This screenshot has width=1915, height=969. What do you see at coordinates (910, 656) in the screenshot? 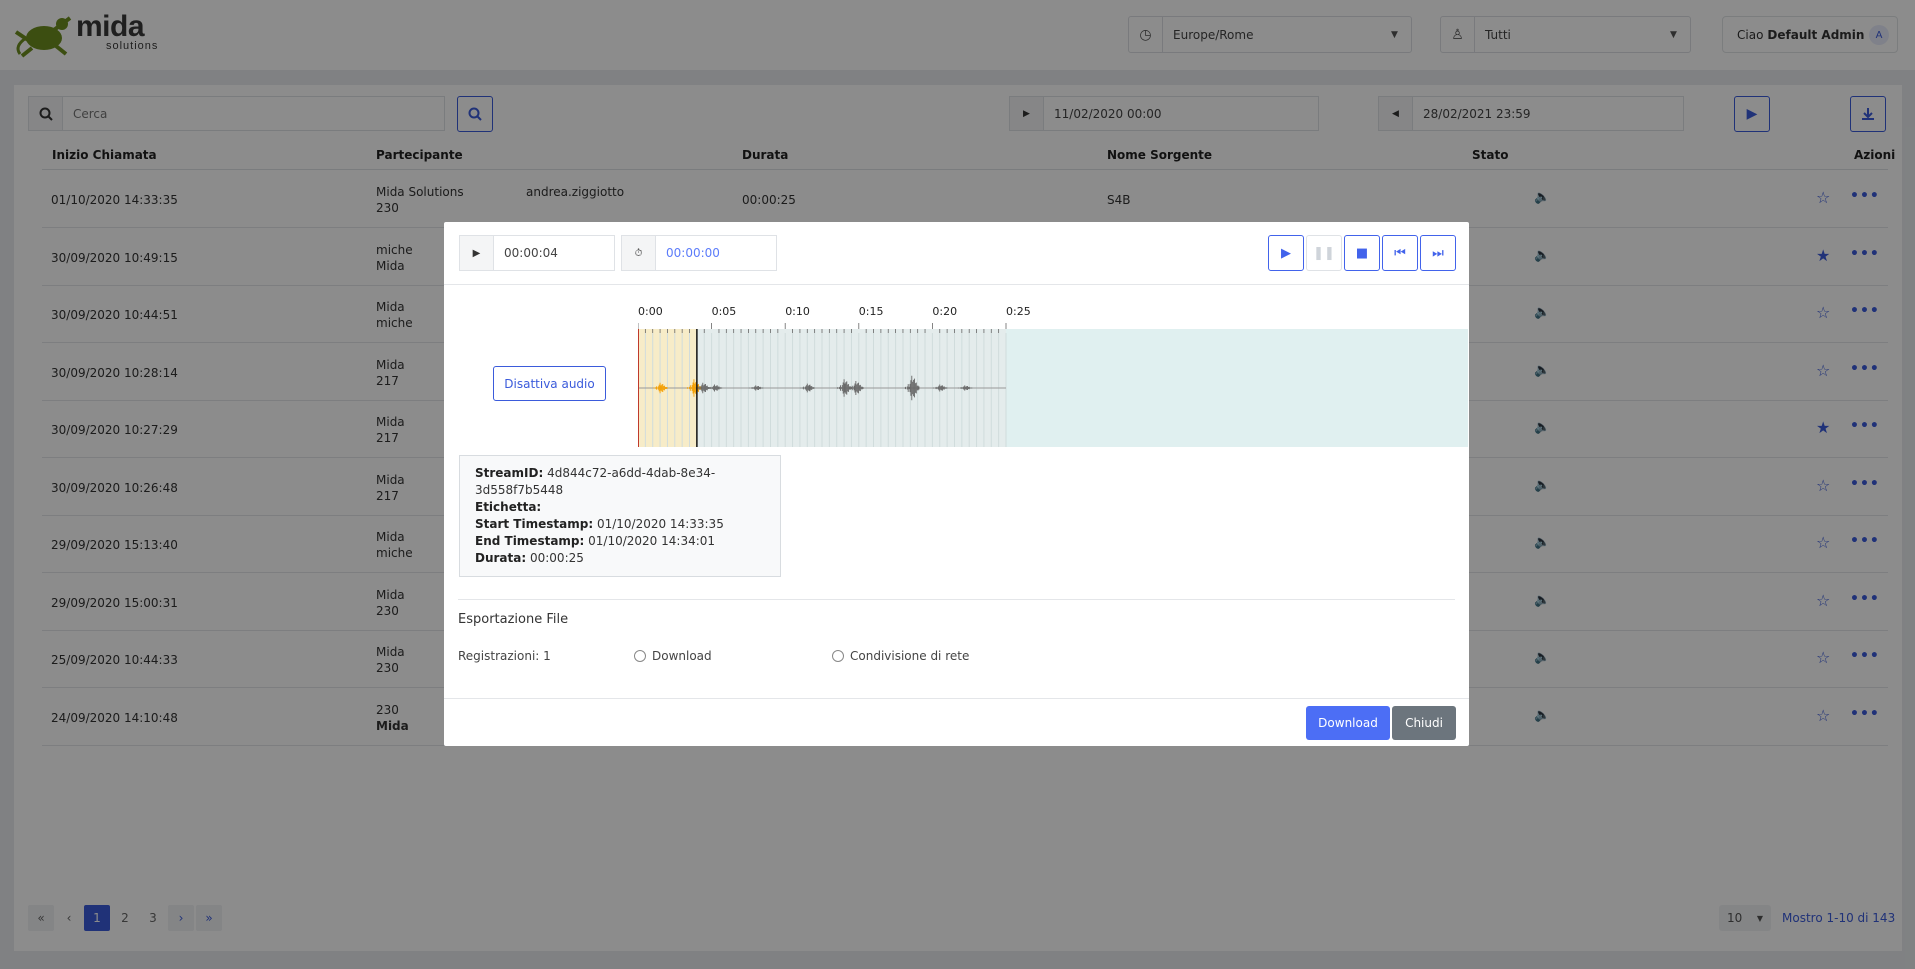
I see `network-share-option-label: Condivisione di rete` at bounding box center [910, 656].